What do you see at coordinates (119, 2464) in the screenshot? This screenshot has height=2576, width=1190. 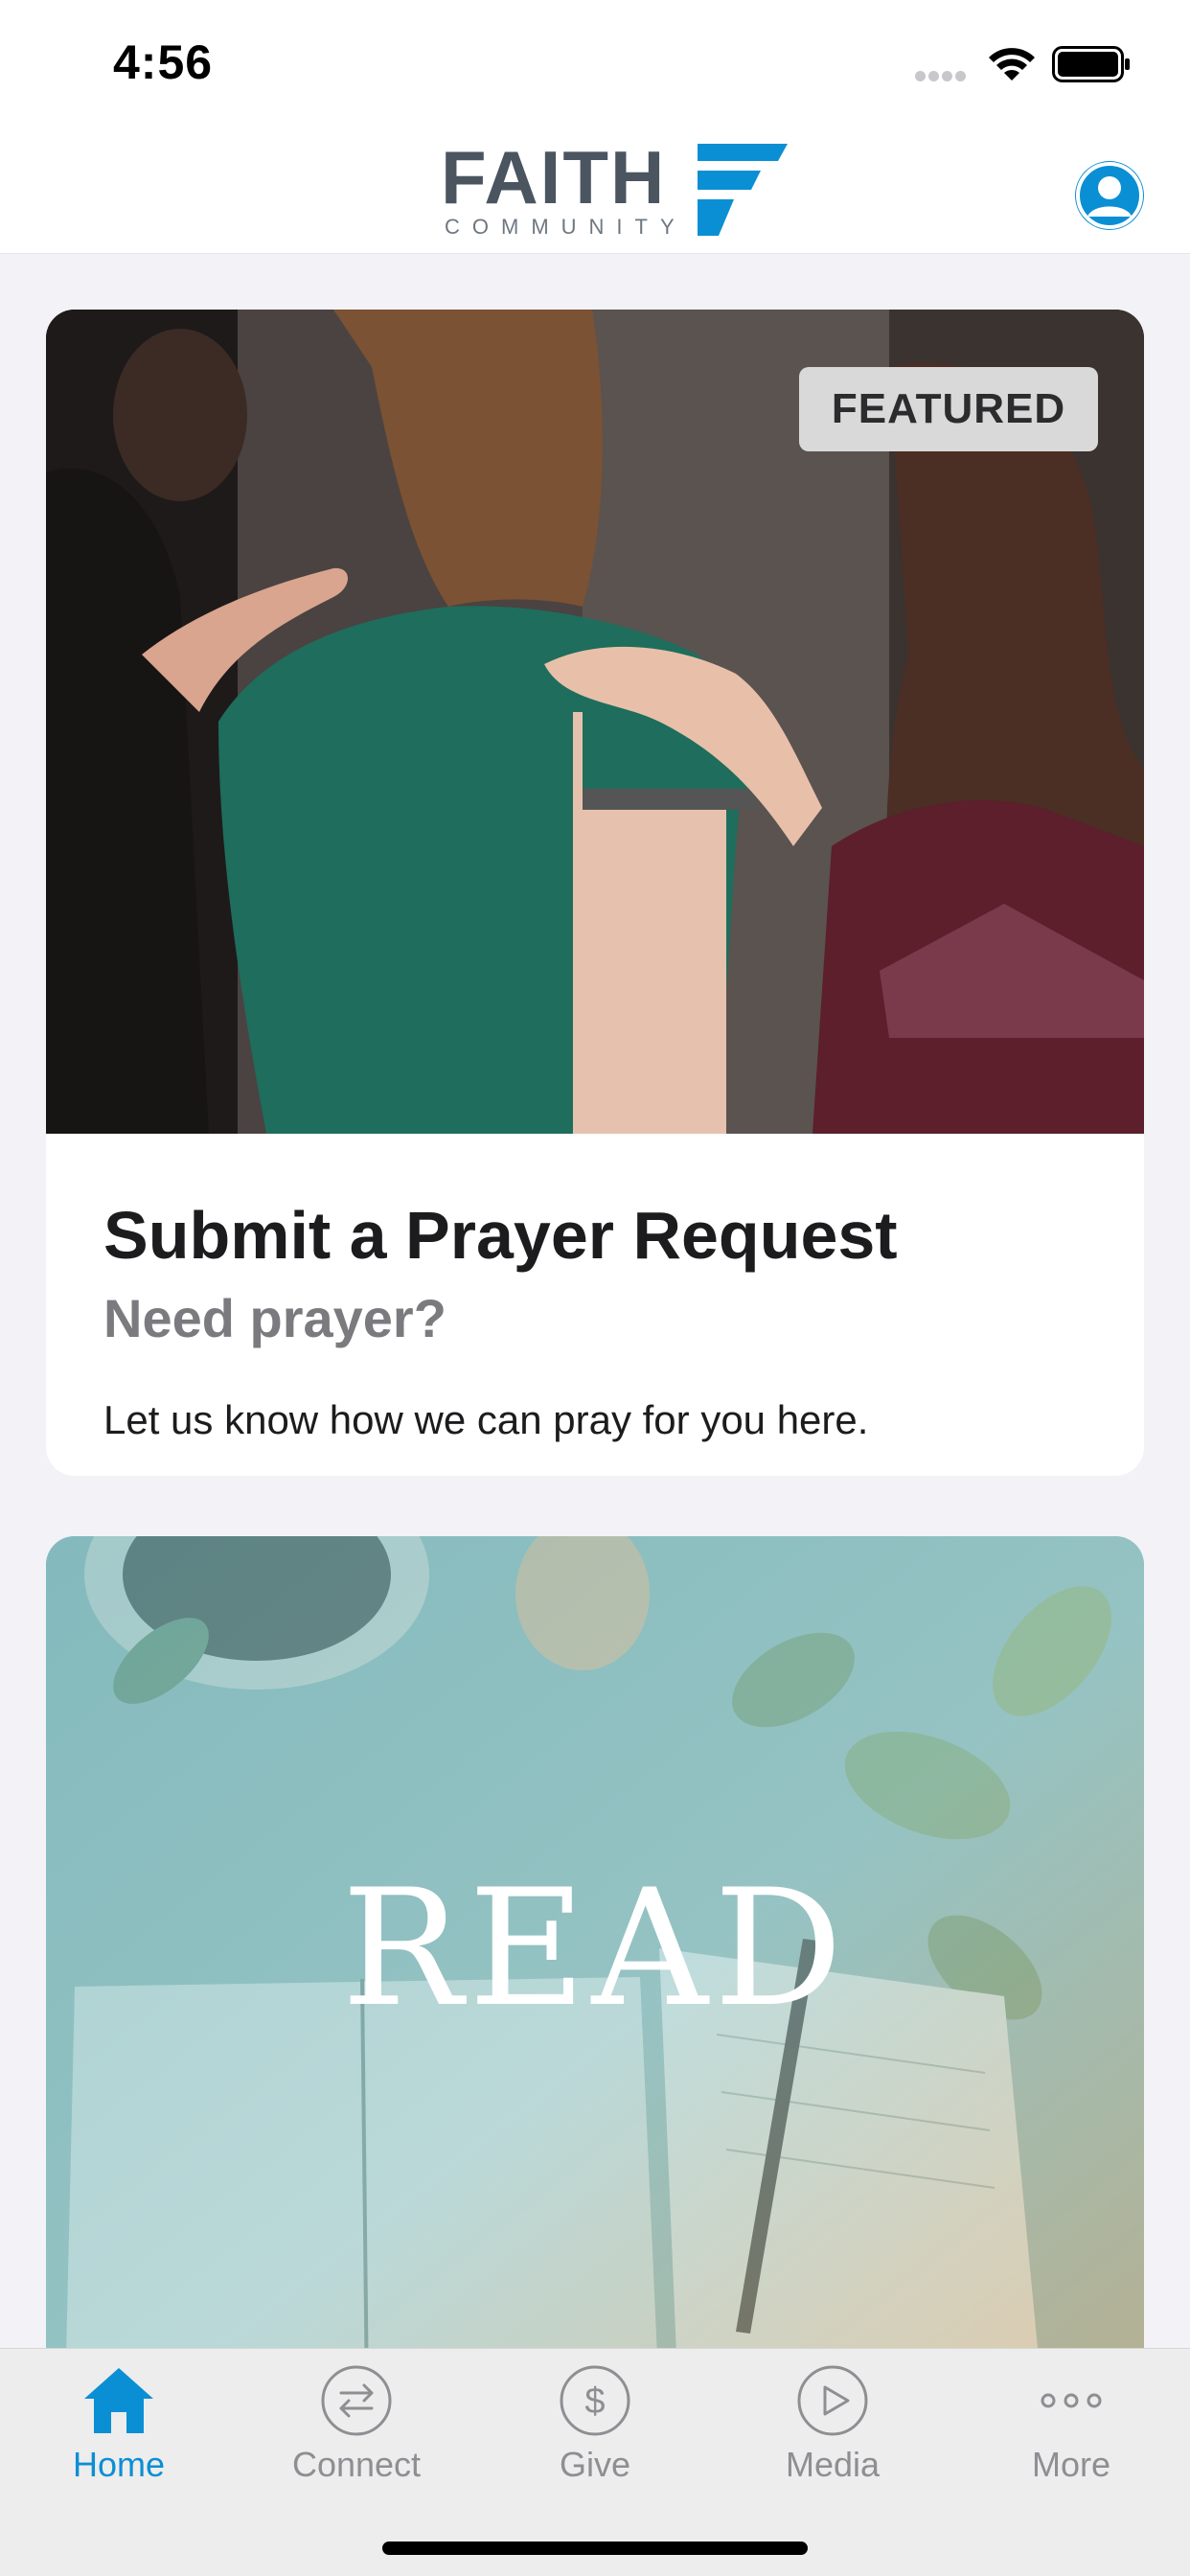 I see `tab-label-home: Home` at bounding box center [119, 2464].